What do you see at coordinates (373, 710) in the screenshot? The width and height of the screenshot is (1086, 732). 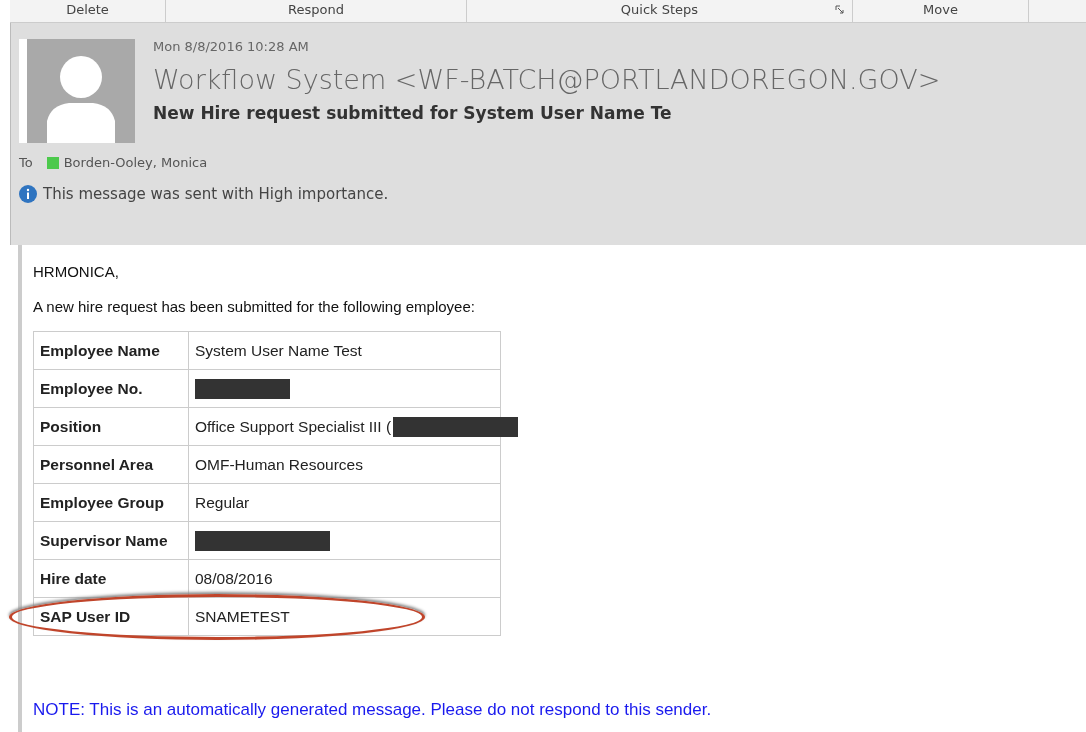 I see `note-text: NOTE: This is an automatically generated message. Please do not respond to this sender.` at bounding box center [373, 710].